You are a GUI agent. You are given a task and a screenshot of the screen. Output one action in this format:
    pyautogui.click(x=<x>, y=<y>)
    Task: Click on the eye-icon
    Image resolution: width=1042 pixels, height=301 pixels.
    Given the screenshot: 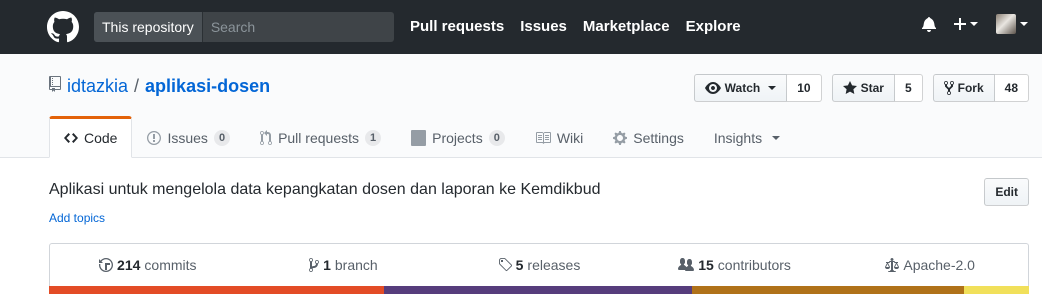 What is the action you would take?
    pyautogui.click(x=712, y=88)
    